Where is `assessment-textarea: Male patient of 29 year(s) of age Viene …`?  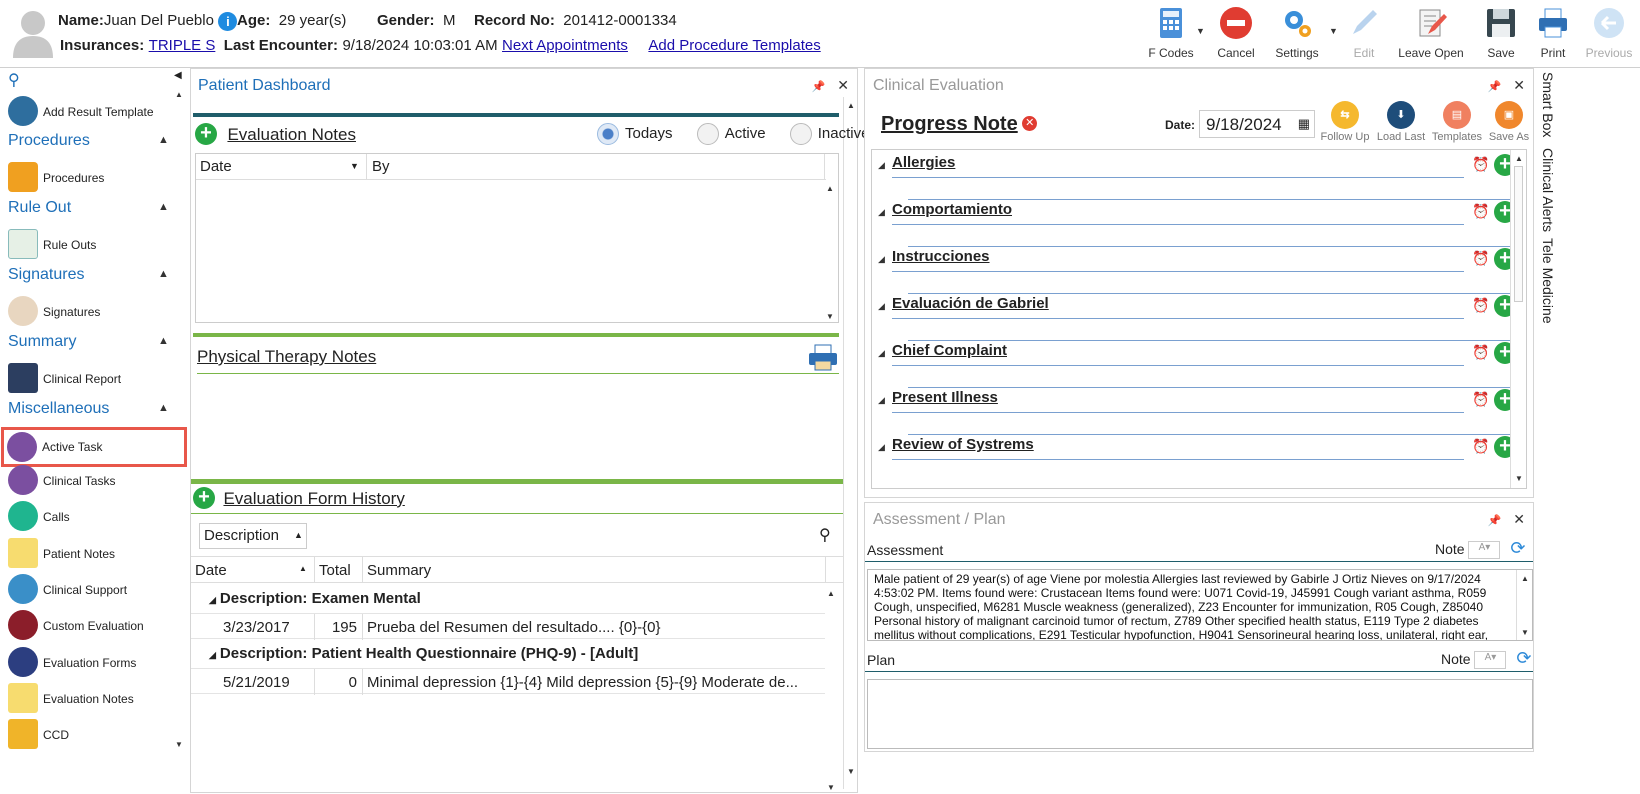 assessment-textarea: Male patient of 29 year(s) of age Viene … is located at coordinates (1200, 605).